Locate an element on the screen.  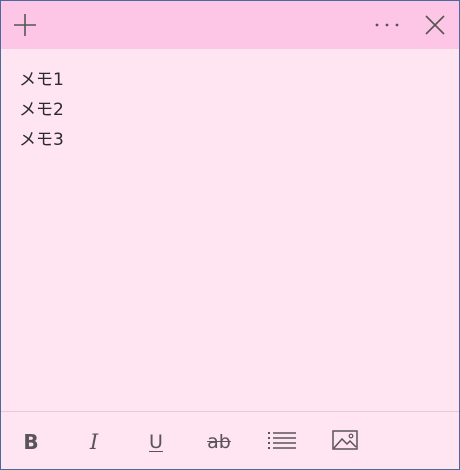
strikethrough-button: ab is located at coordinates (219, 442).